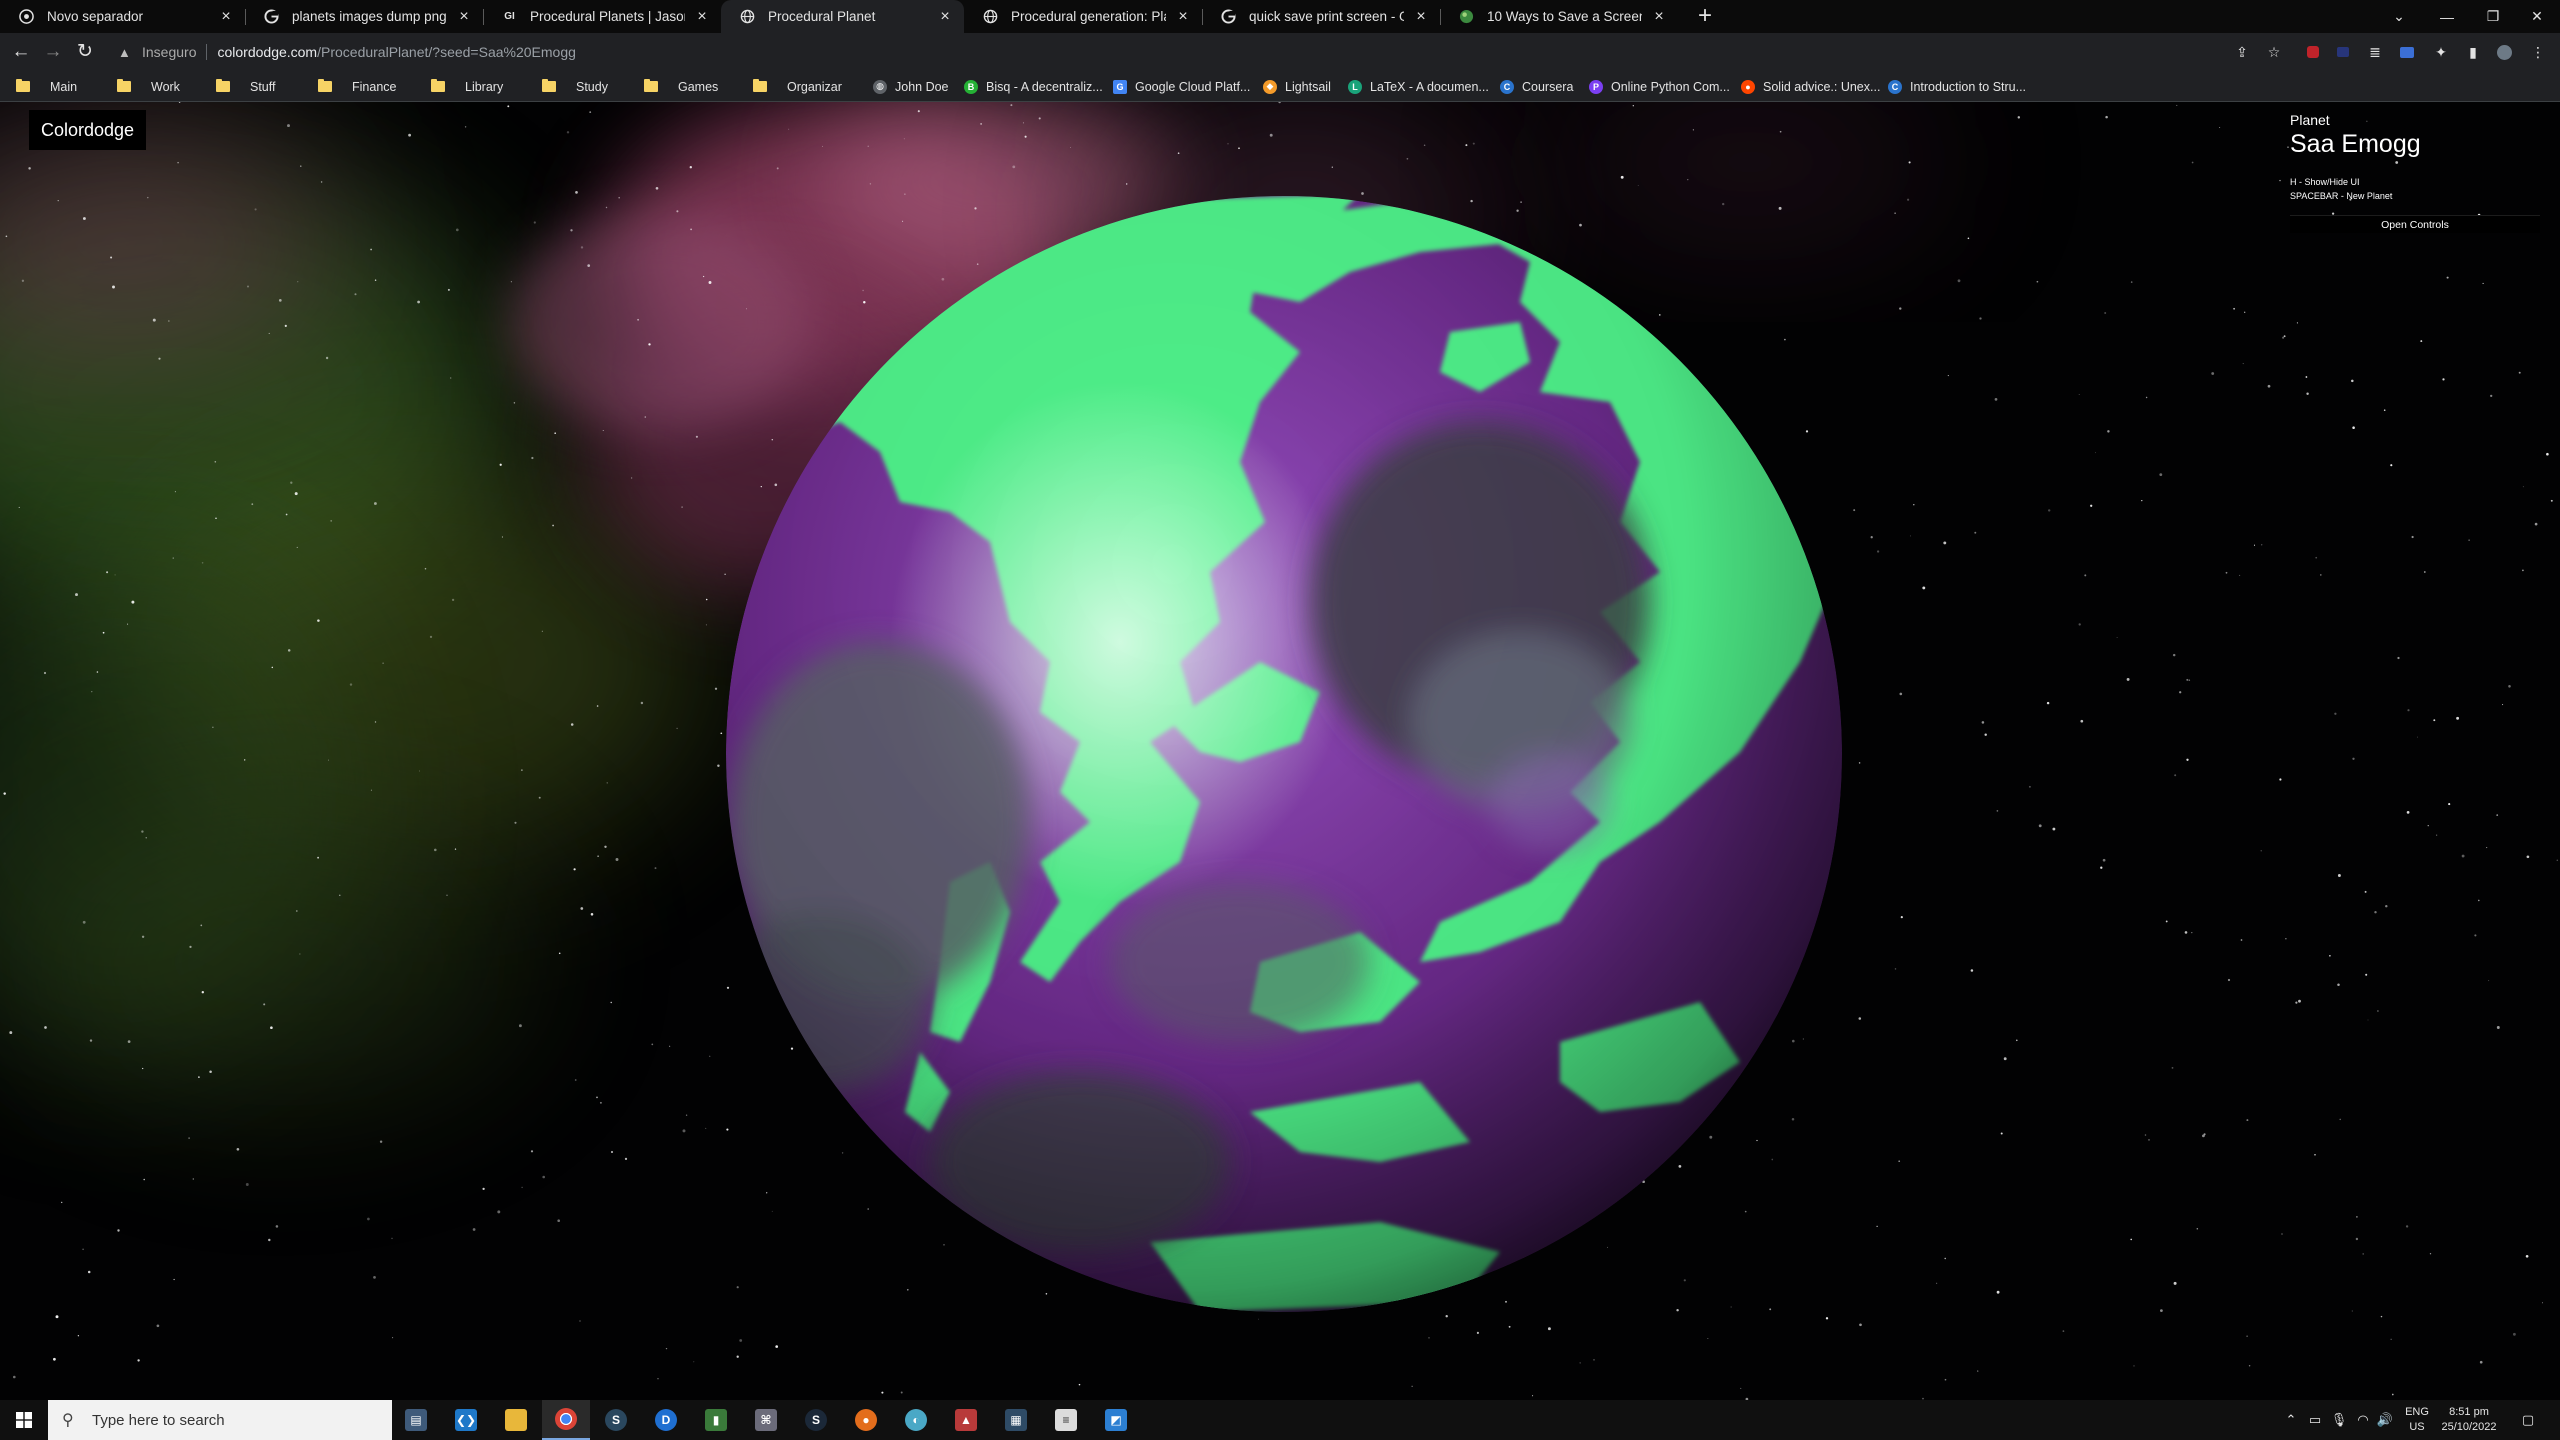  What do you see at coordinates (148, 86) in the screenshot?
I see `bookmark-folder-work: Work` at bounding box center [148, 86].